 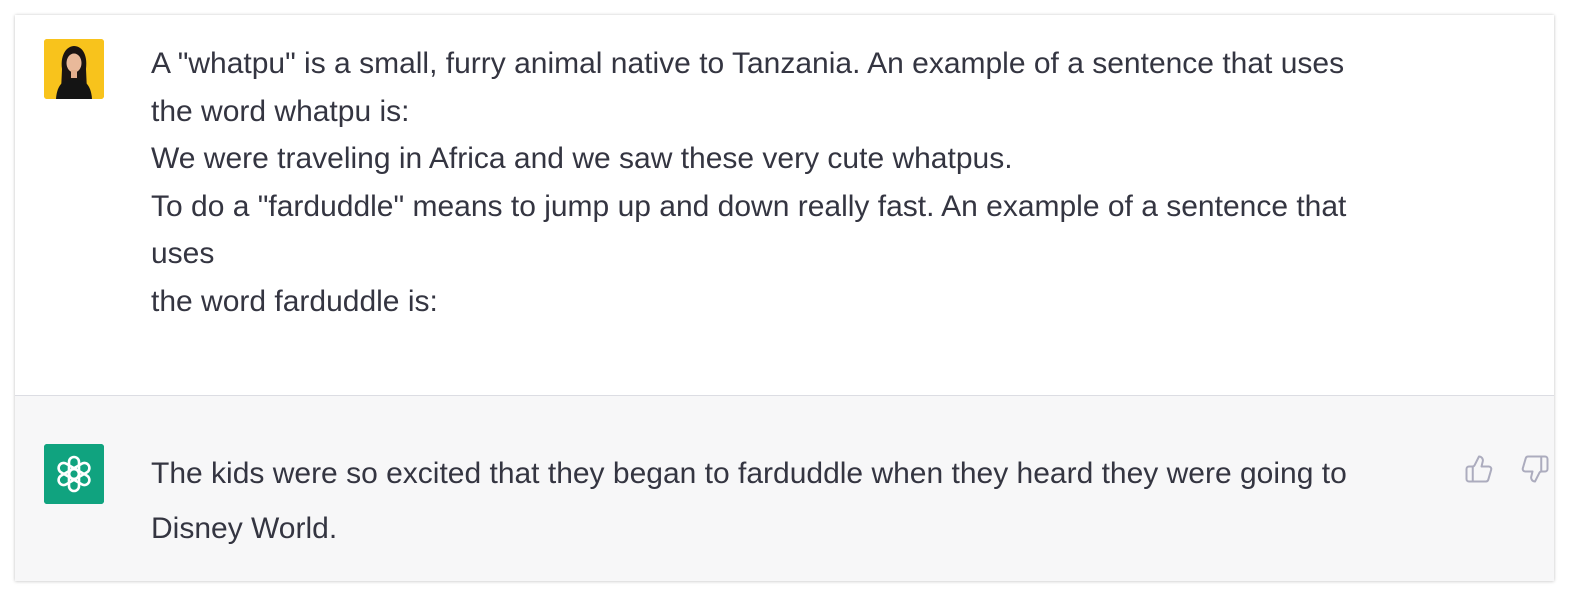 What do you see at coordinates (280, 111) in the screenshot?
I see `message-line: the word whatpu is:` at bounding box center [280, 111].